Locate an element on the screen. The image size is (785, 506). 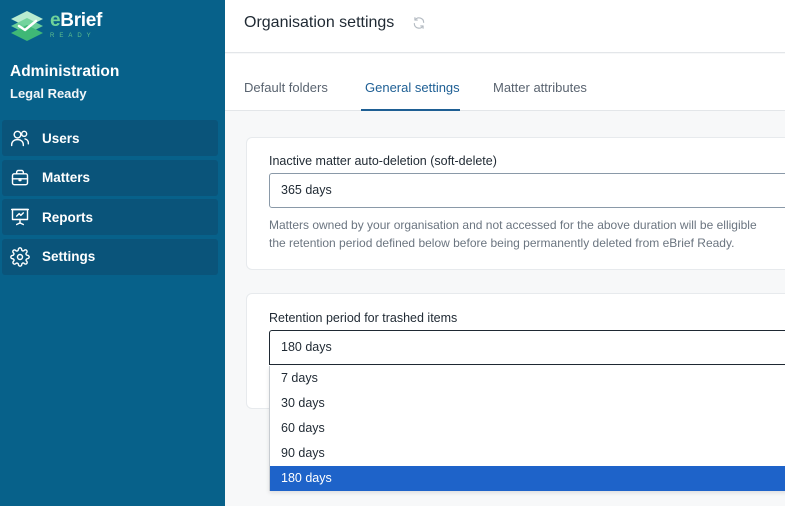
tab-matter-attributes: Matter attributes is located at coordinates (540, 87).